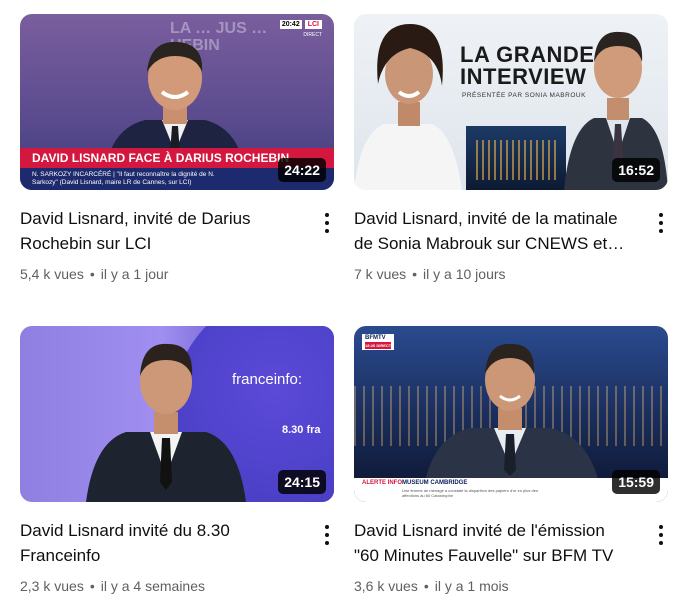  What do you see at coordinates (636, 482) in the screenshot?
I see `duration-badge: 15:59` at bounding box center [636, 482].